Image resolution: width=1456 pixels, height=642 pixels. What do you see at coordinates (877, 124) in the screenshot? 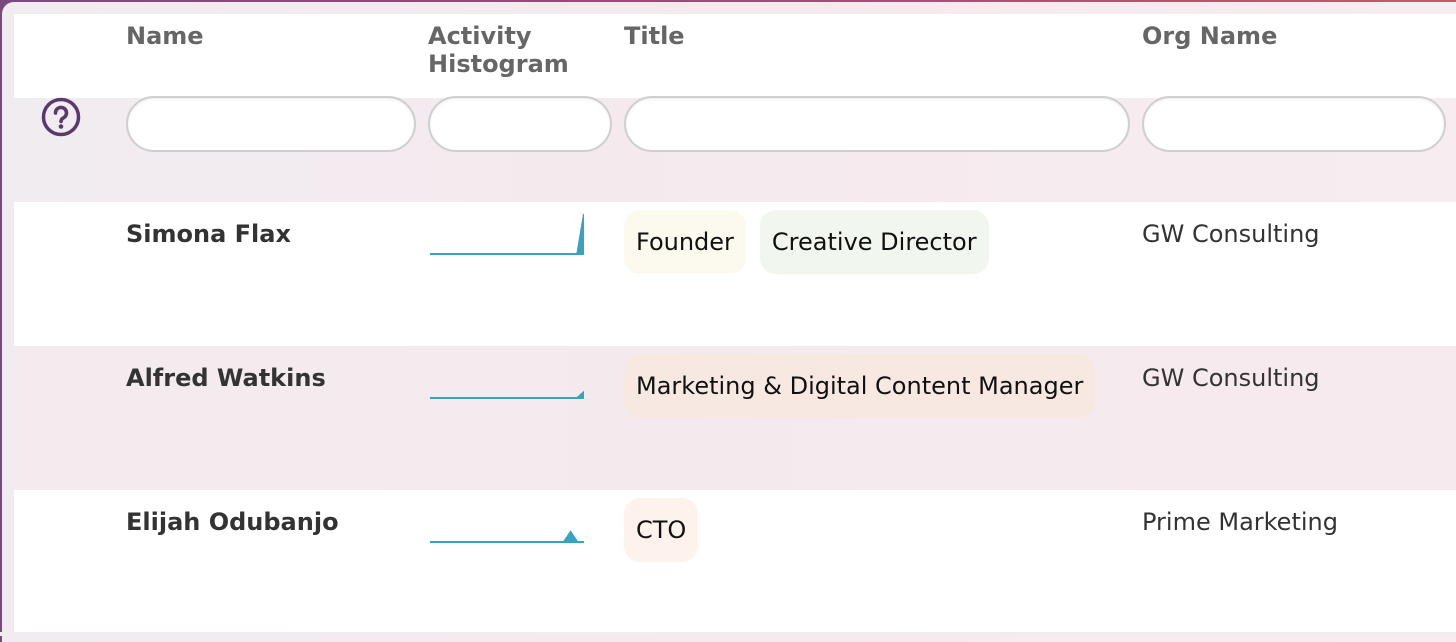
I see `title-filter-input` at bounding box center [877, 124].